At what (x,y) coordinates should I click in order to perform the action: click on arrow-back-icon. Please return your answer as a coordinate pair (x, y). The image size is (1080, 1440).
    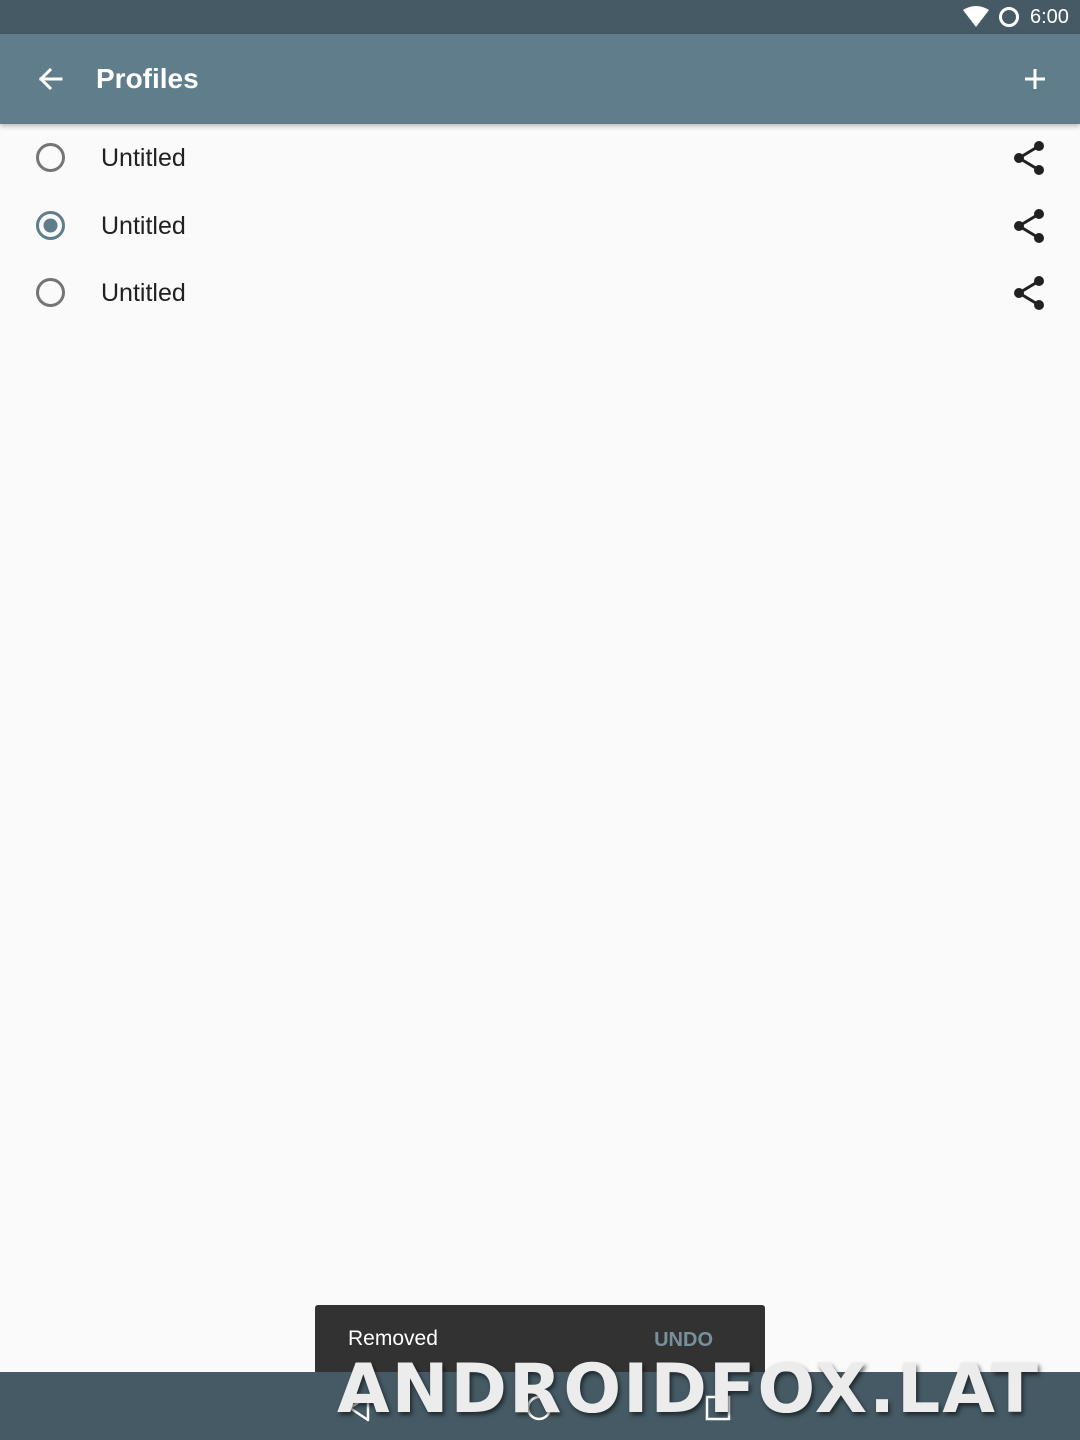
    Looking at the image, I should click on (50, 79).